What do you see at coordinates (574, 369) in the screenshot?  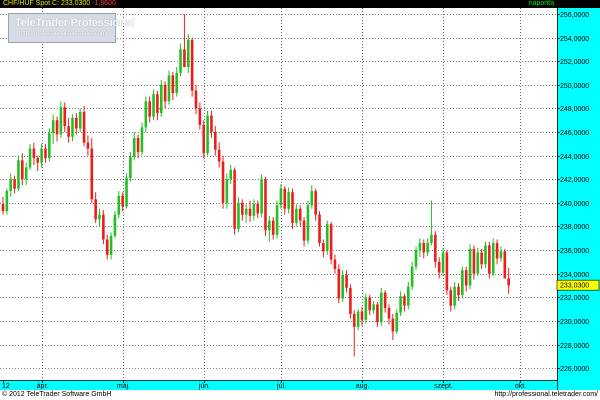 I see `y-tick-label: 226,0000` at bounding box center [574, 369].